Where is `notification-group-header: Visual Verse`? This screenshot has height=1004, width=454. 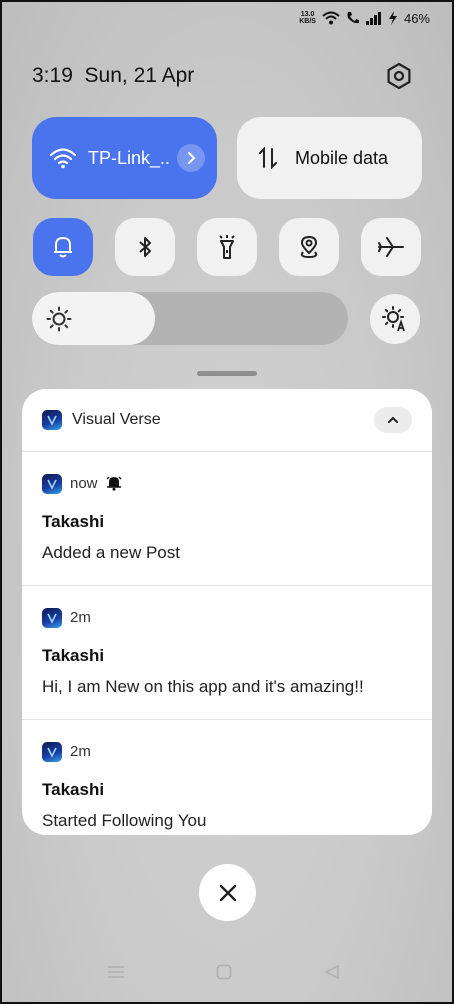
notification-group-header: Visual Verse is located at coordinates (227, 420).